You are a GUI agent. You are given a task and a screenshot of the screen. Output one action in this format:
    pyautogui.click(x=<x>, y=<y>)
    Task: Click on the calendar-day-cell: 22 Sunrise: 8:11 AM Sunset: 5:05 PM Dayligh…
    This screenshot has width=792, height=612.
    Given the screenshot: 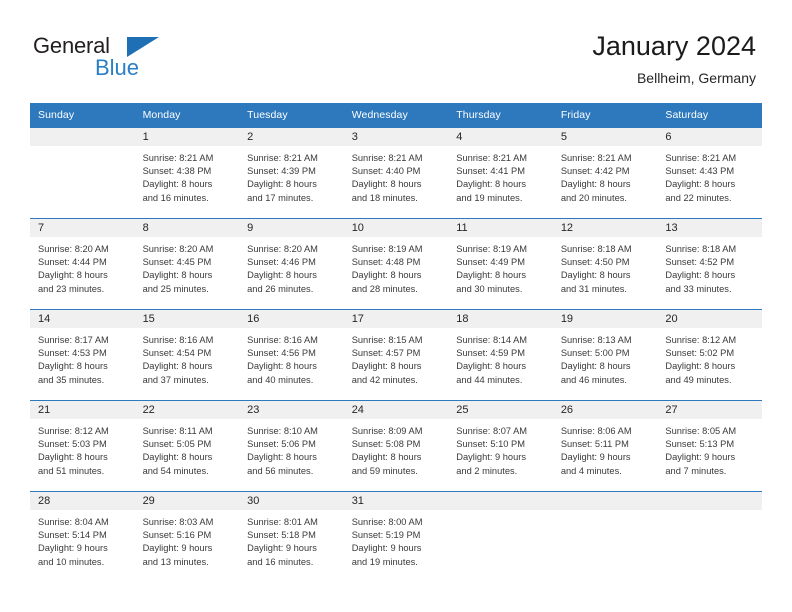 What is the action you would take?
    pyautogui.click(x=187, y=446)
    